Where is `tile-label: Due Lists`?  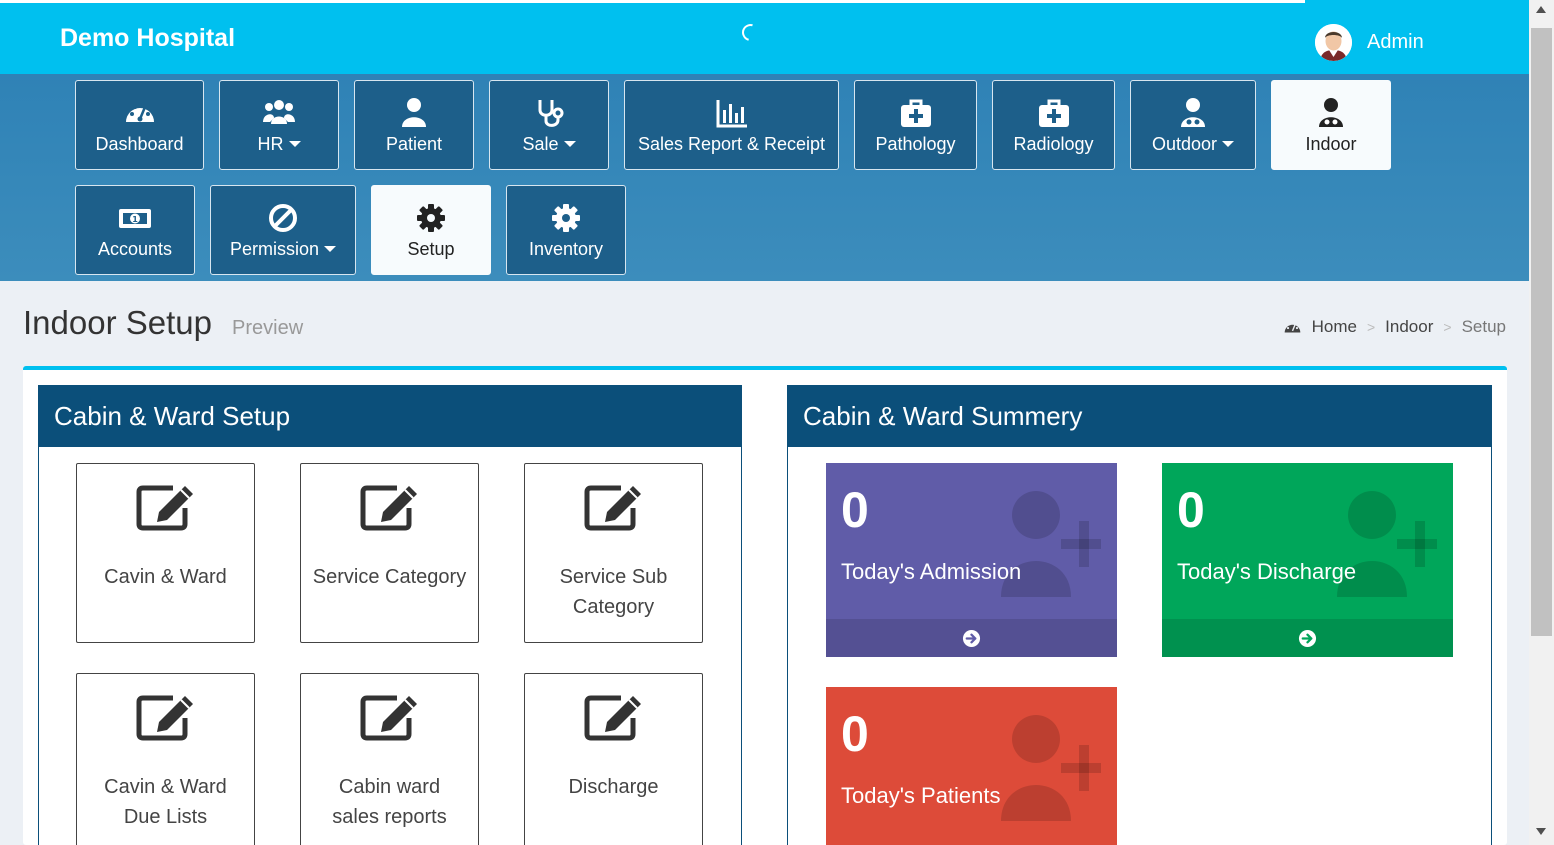
tile-label: Due Lists is located at coordinates (165, 817).